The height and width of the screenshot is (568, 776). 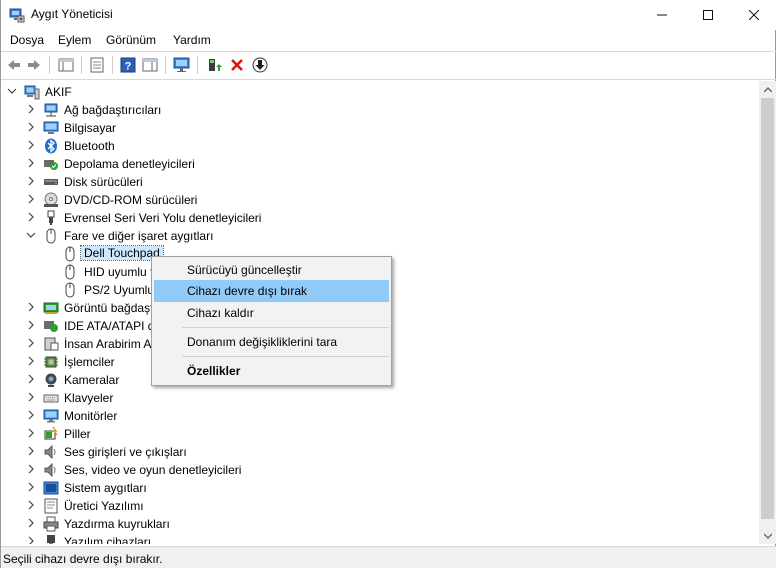 I want to click on menu-update-driver: Sürücüyü güncelleştir, so click(x=271, y=270).